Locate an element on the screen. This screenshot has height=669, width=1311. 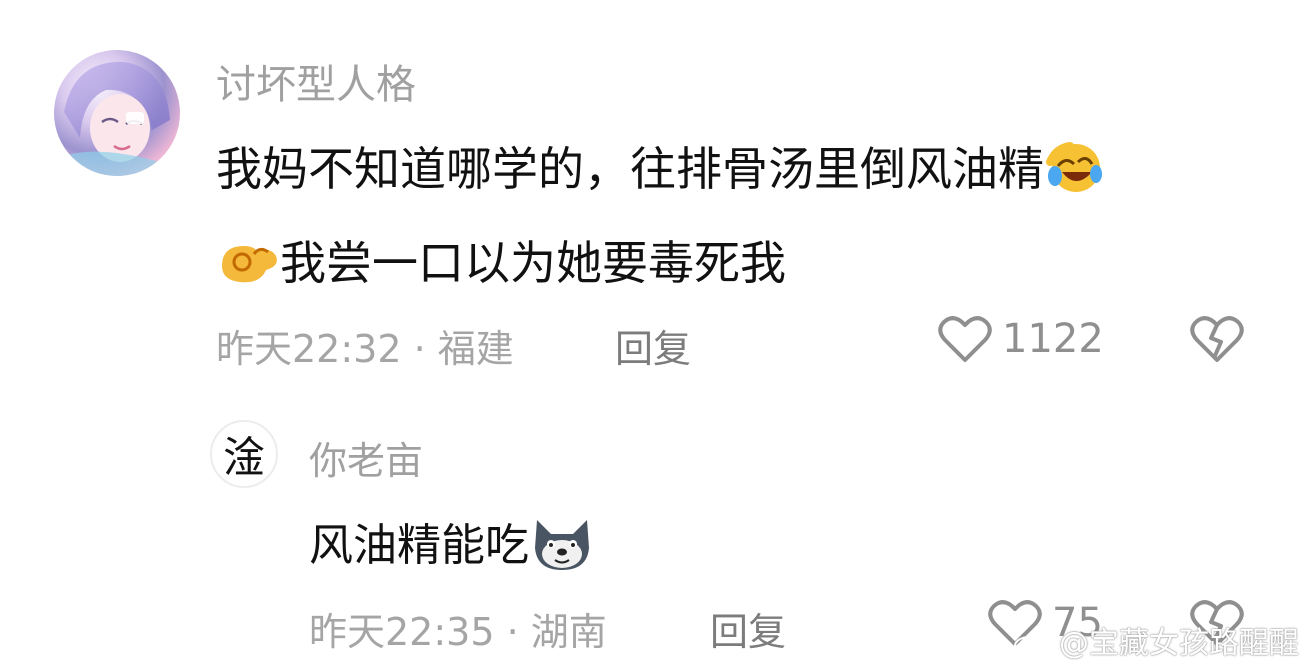
weibo-logo-icon is located at coordinates (1031, 644).